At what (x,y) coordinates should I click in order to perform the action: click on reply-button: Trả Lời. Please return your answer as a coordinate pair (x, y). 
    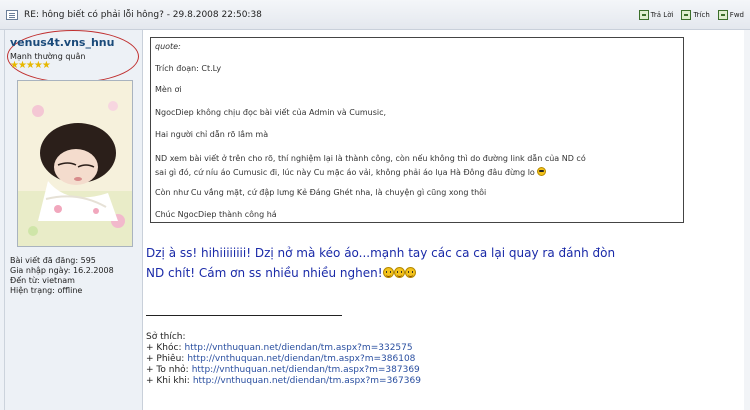
    Looking at the image, I should click on (656, 15).